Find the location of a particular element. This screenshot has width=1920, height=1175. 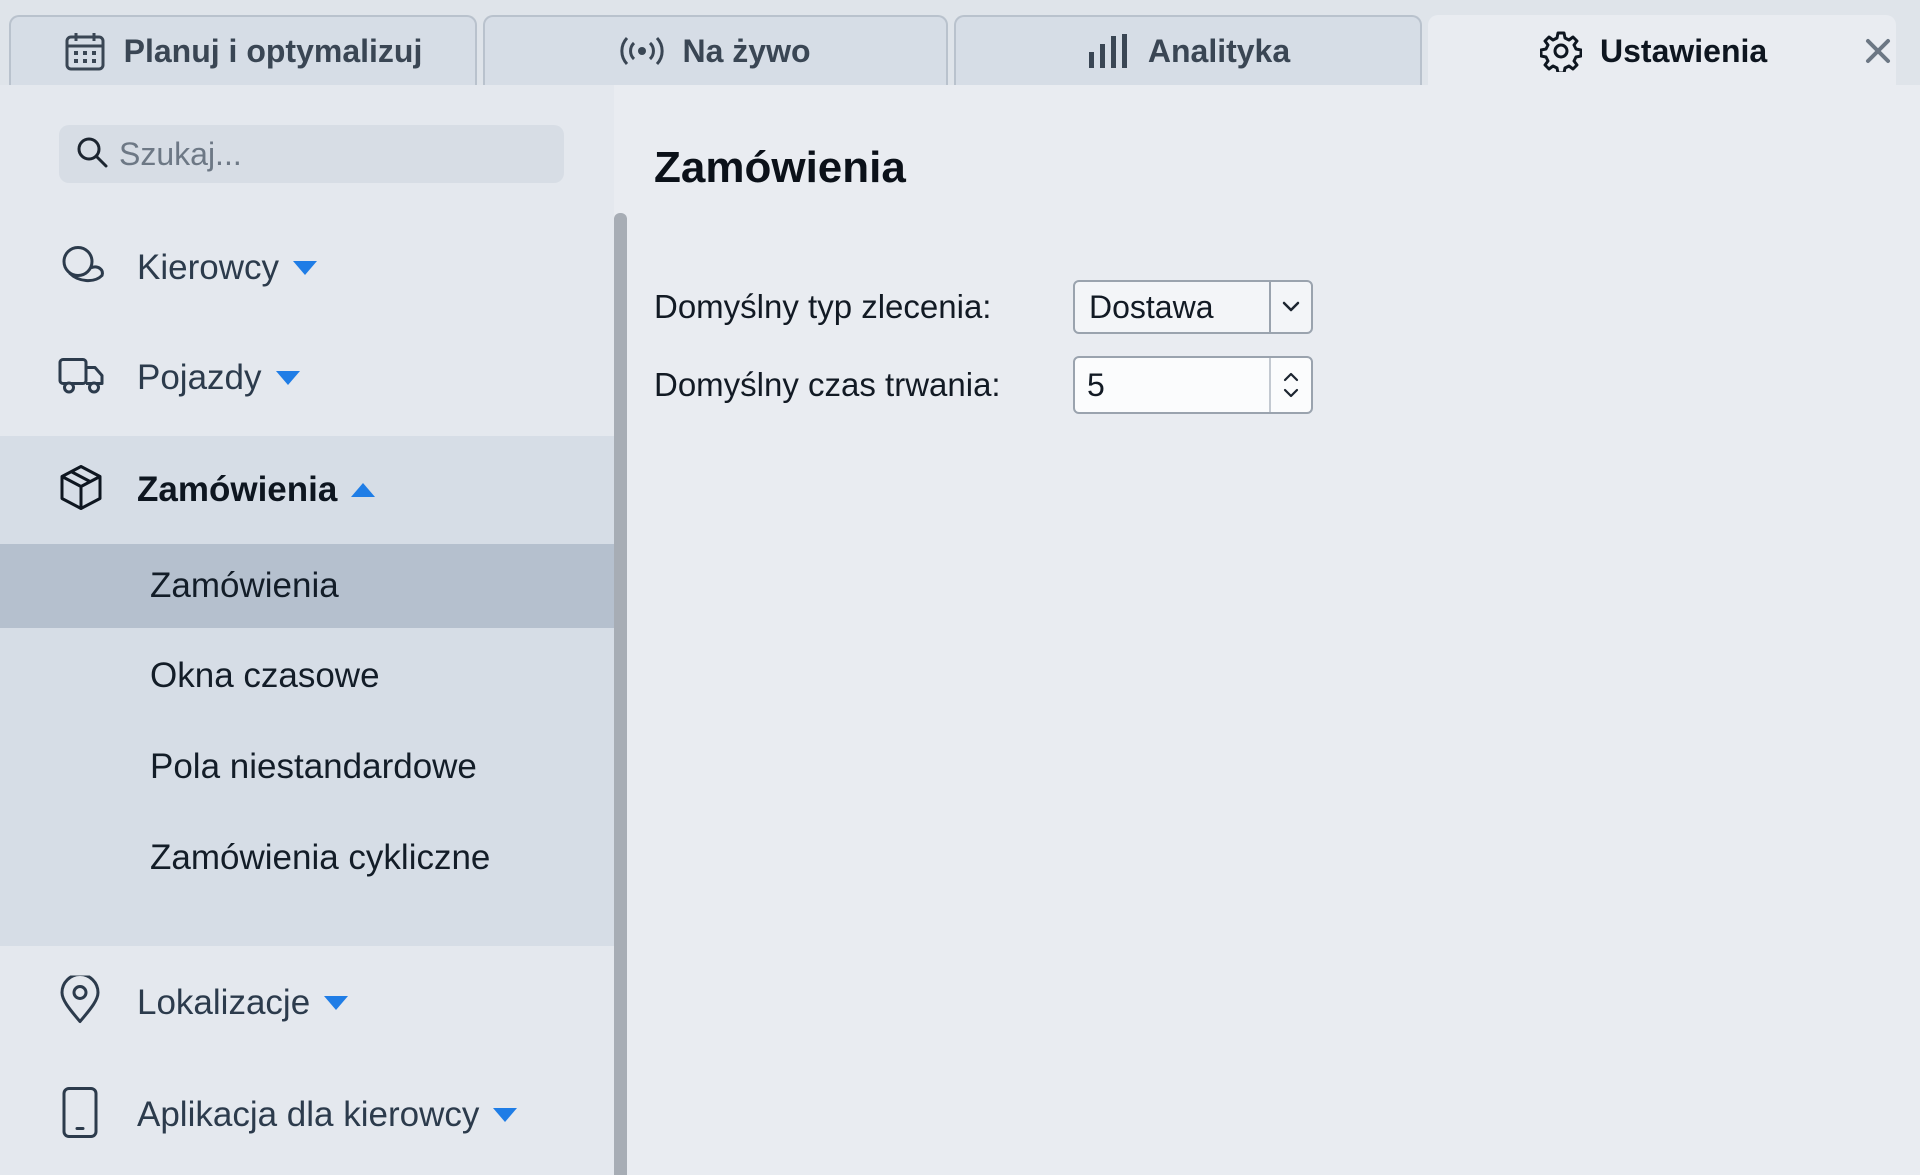

sidebar-item-label: Lokalizacje is located at coordinates (224, 1002).